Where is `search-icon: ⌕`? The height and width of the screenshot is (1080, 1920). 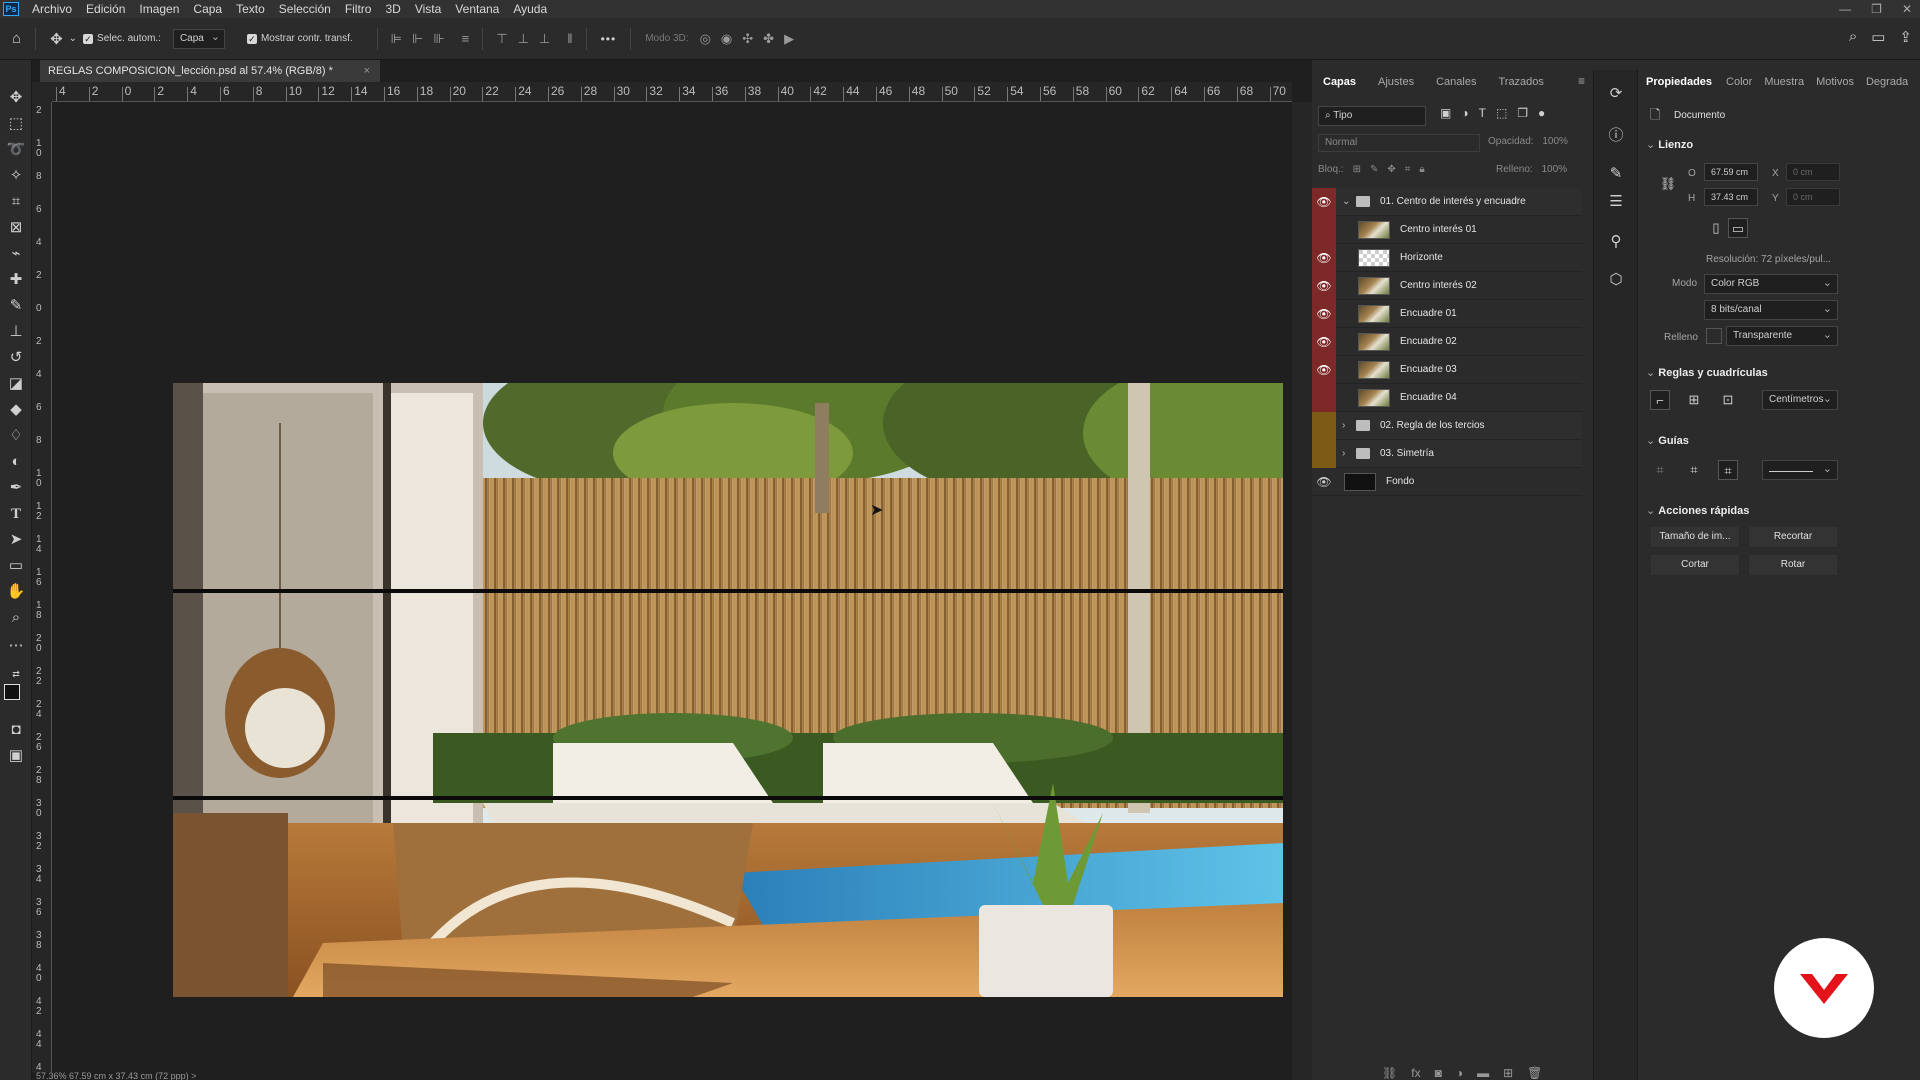 search-icon: ⌕ is located at coordinates (1853, 37).